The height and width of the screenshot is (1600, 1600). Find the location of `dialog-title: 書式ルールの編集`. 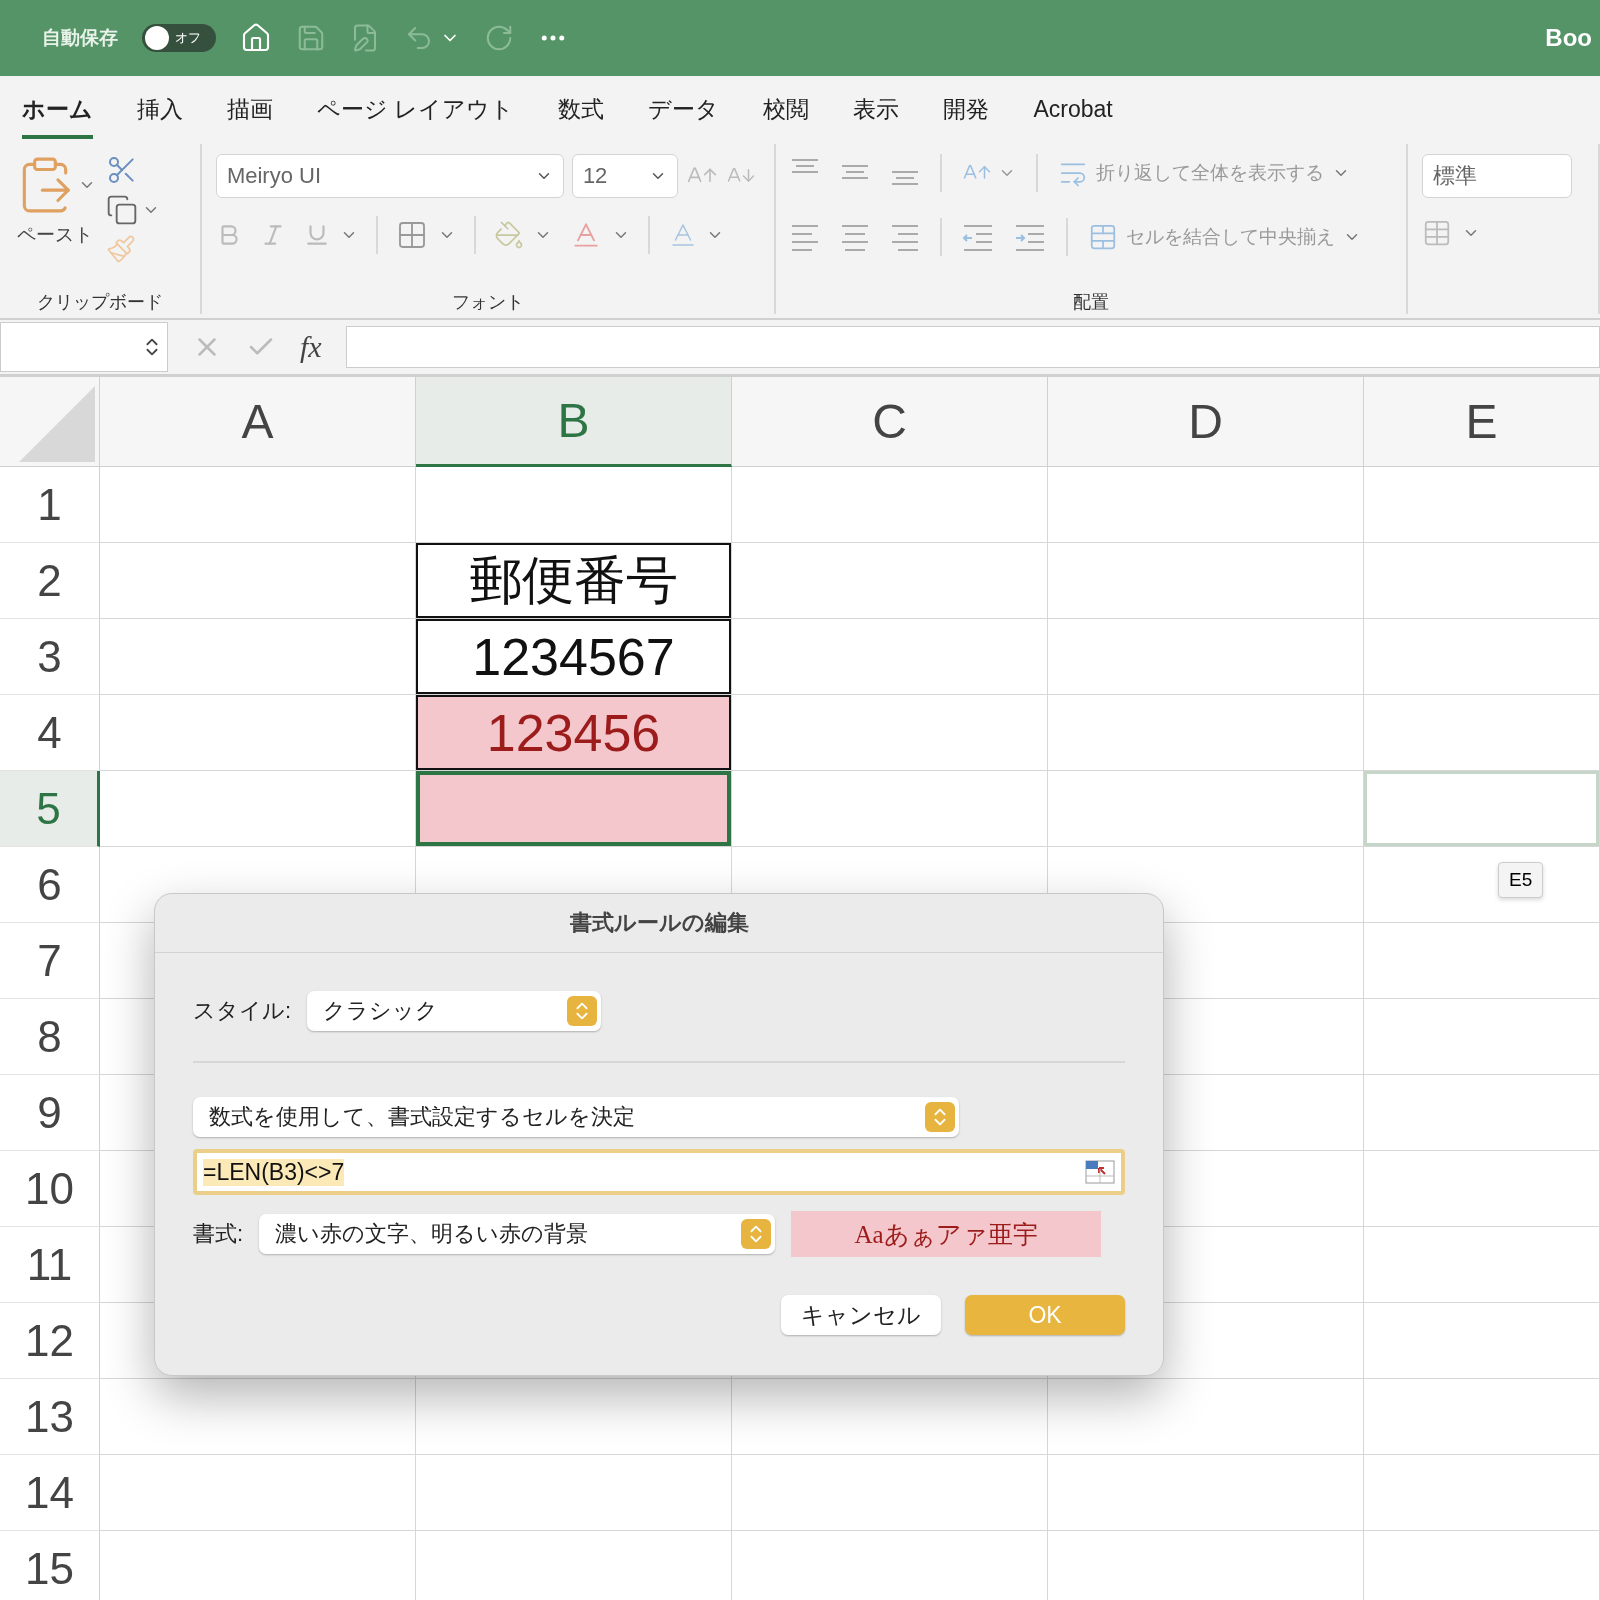

dialog-title: 書式ルールの編集 is located at coordinates (659, 923).